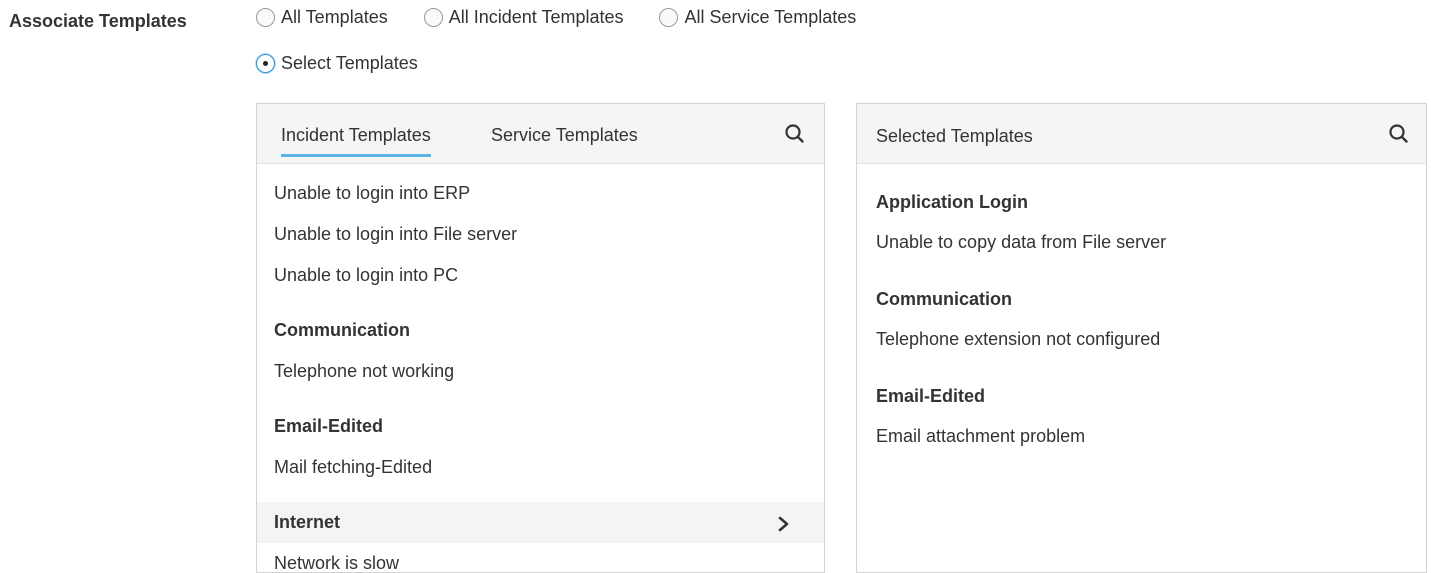 The height and width of the screenshot is (573, 1431). What do you see at coordinates (1141, 242) in the screenshot?
I see `list-item: Unable to copy data from File server` at bounding box center [1141, 242].